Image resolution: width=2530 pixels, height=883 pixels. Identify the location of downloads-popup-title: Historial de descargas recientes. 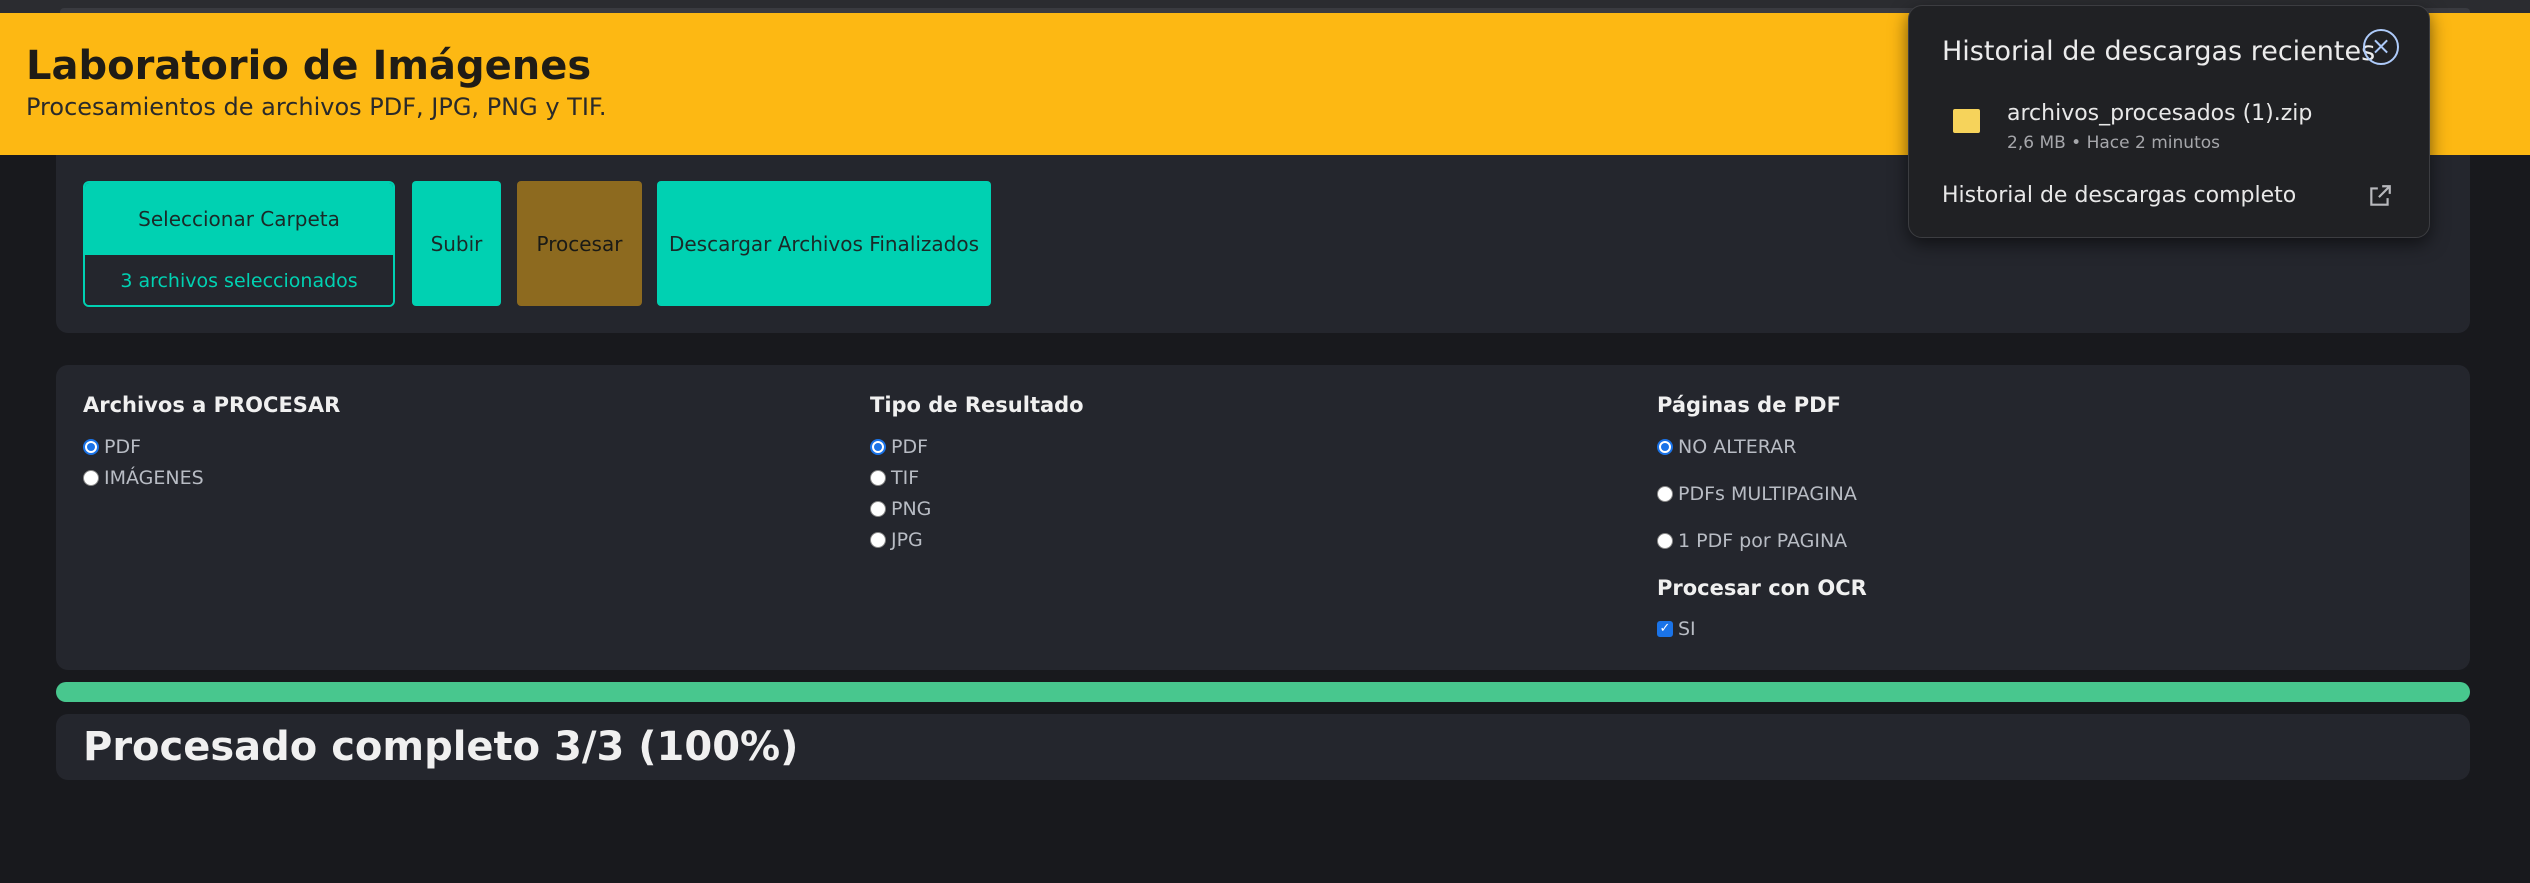
(2159, 51).